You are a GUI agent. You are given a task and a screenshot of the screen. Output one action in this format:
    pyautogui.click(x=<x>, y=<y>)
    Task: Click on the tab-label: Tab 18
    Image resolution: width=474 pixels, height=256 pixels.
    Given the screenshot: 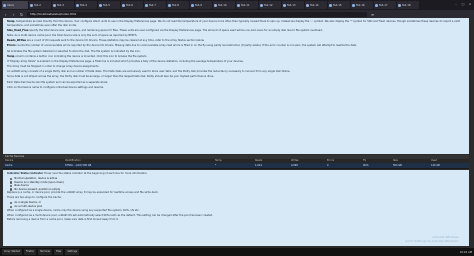 What is the action you would take?
    pyautogui.click(x=406, y=5)
    